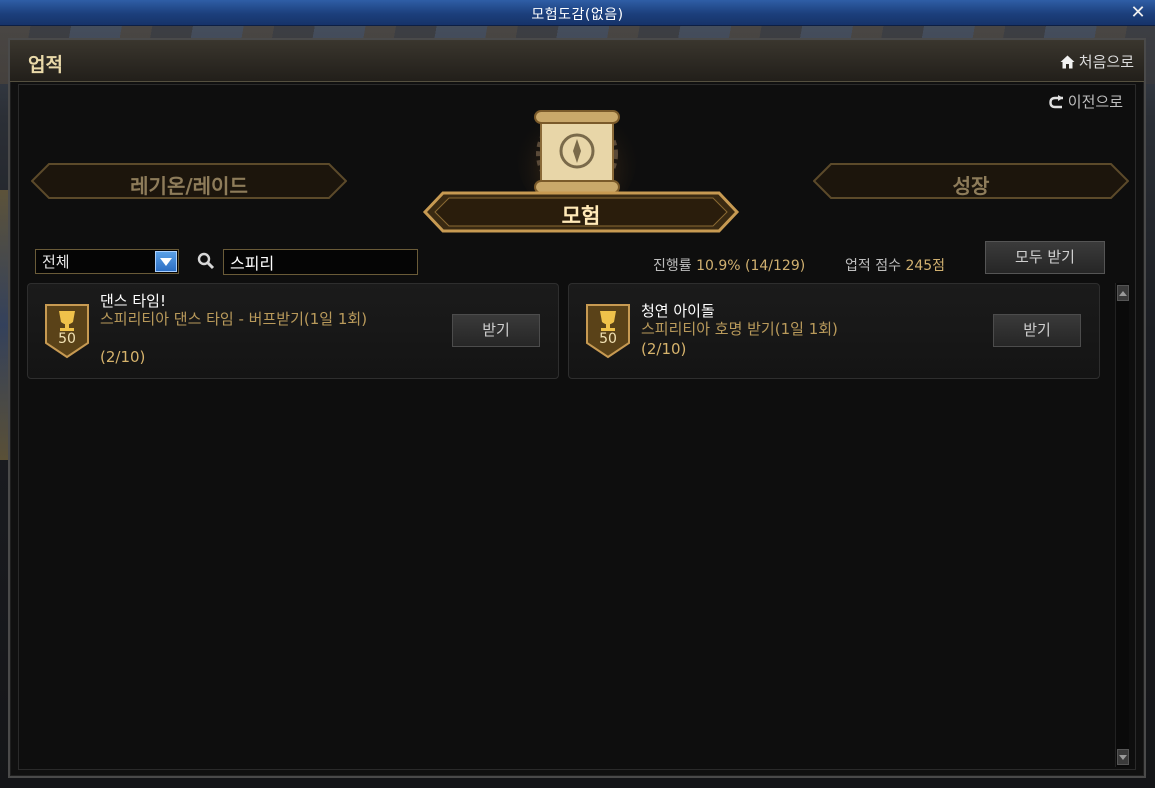 This screenshot has width=1155, height=788. What do you see at coordinates (189, 186) in the screenshot?
I see `tab-legion-raid-label: 레기온/레이드` at bounding box center [189, 186].